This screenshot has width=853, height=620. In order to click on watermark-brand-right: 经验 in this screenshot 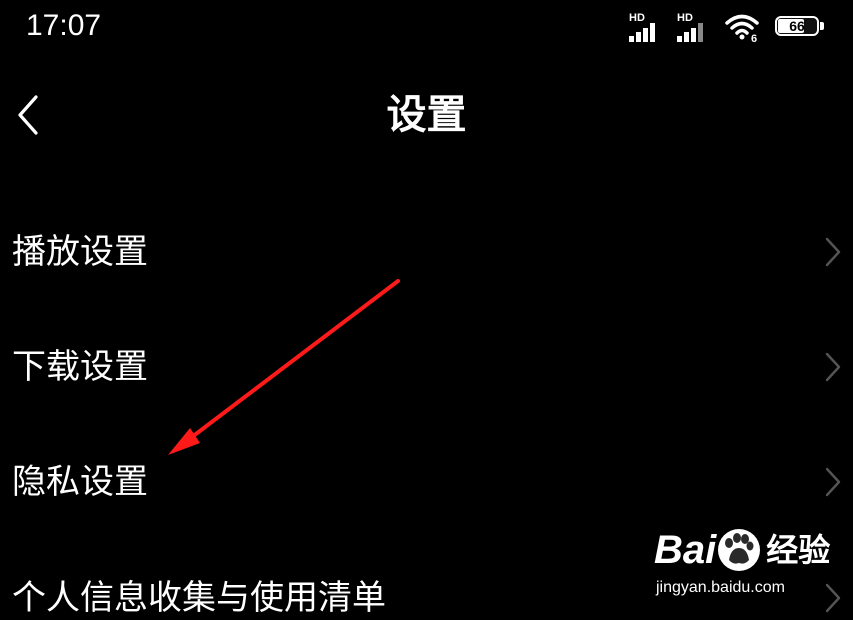, I will do `click(798, 550)`.